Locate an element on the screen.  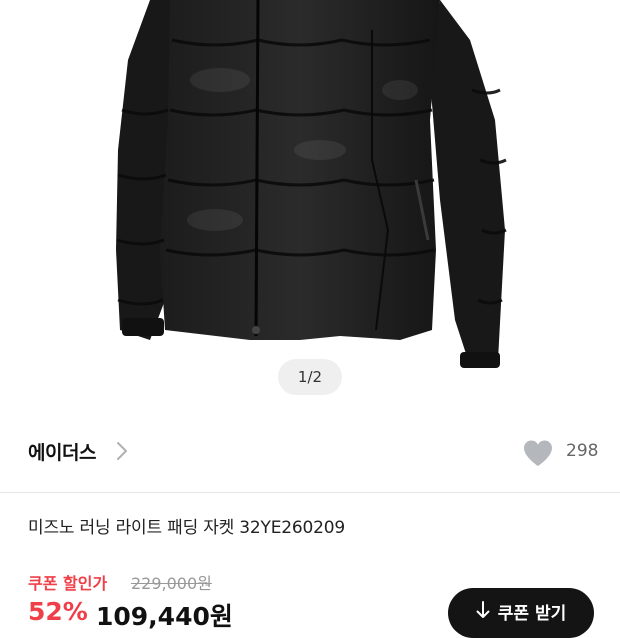
heart-icon is located at coordinates (538, 453).